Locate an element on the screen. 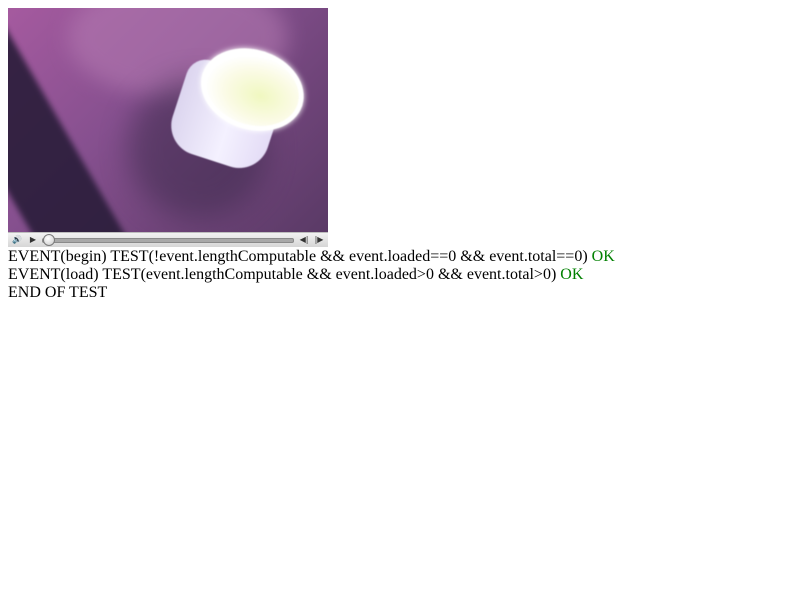 Image resolution: width=800 pixels, height=600 pixels. forward-icon: |▶ is located at coordinates (319, 240).